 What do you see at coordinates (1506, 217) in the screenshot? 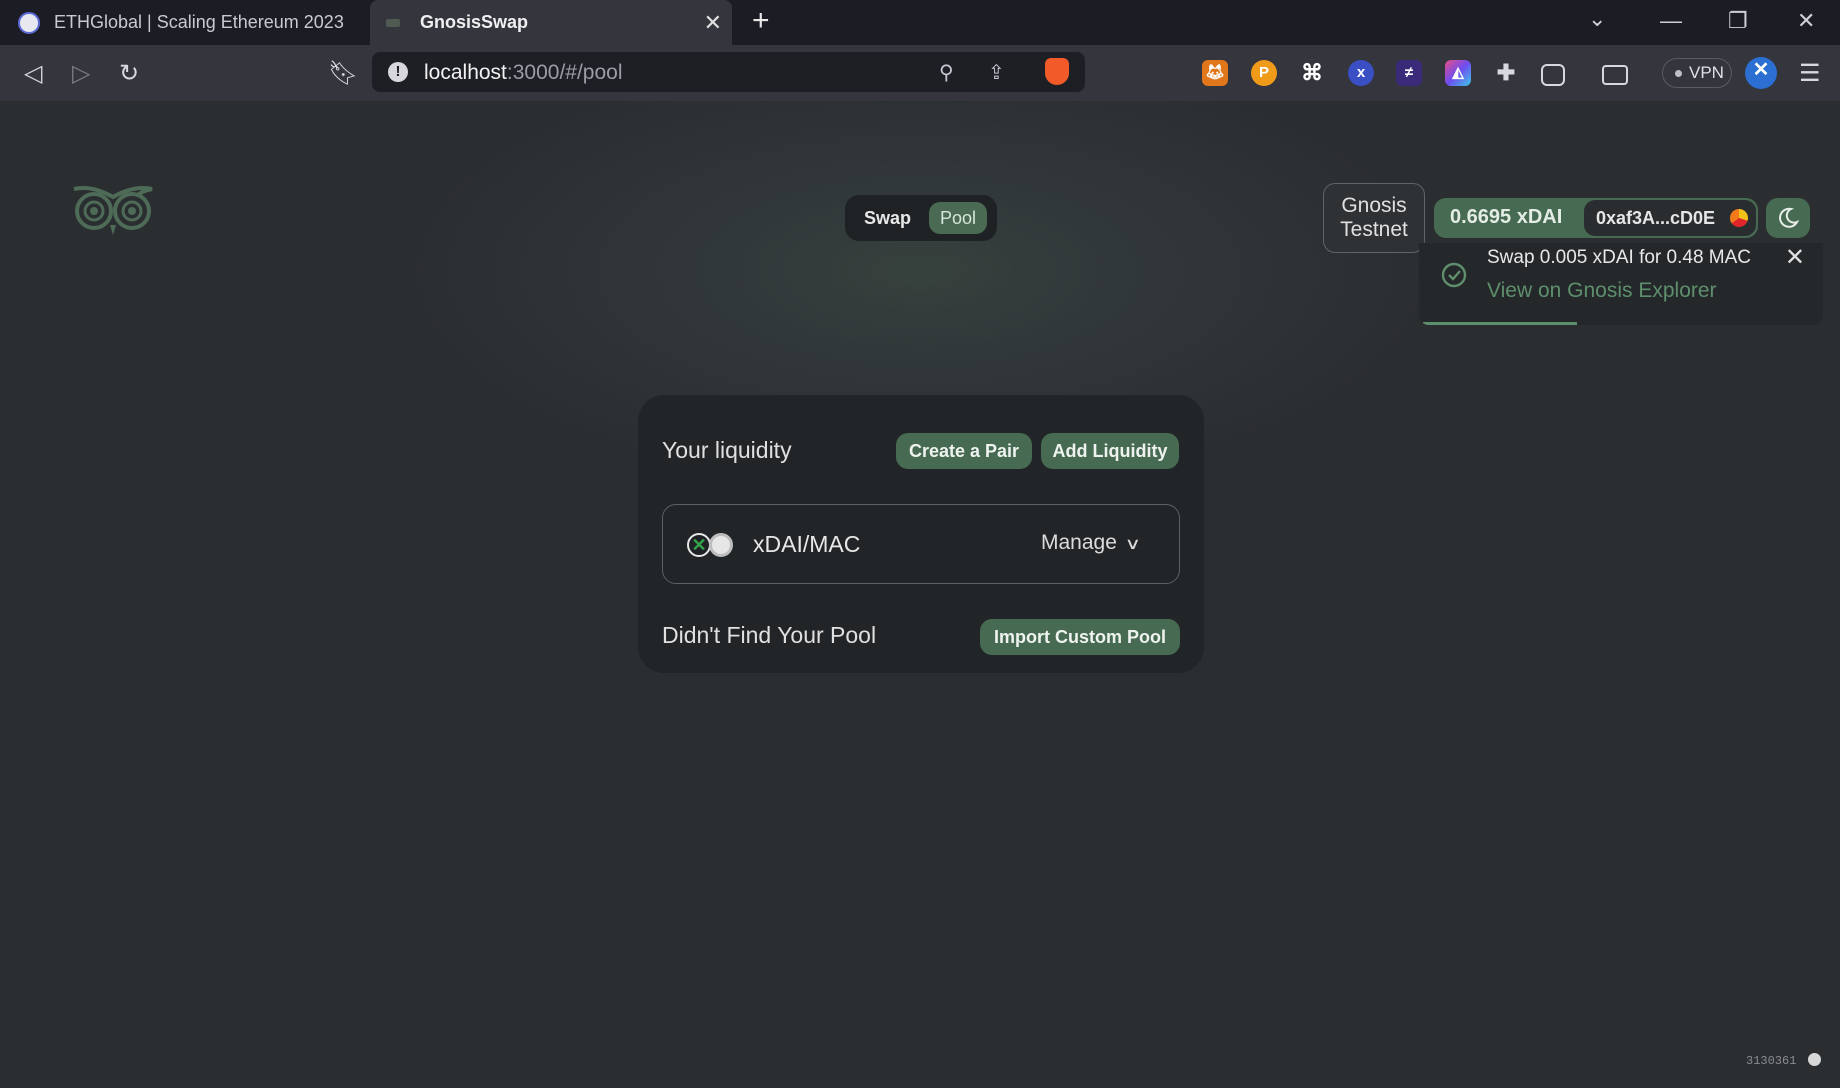
I see `balance-display: 0.6695 xDAI` at bounding box center [1506, 217].